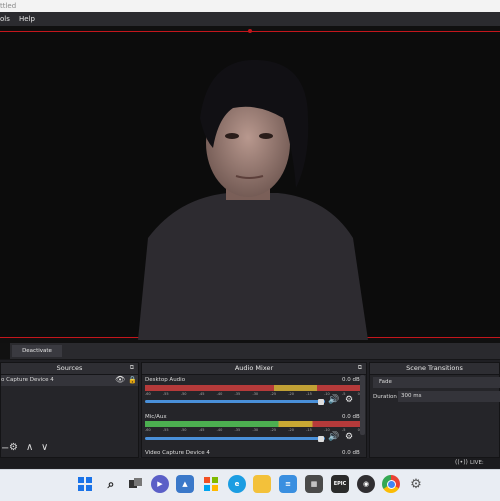 This screenshot has width=500, height=501. Describe the element at coordinates (391, 484) in the screenshot. I see `chrome-icon` at that location.